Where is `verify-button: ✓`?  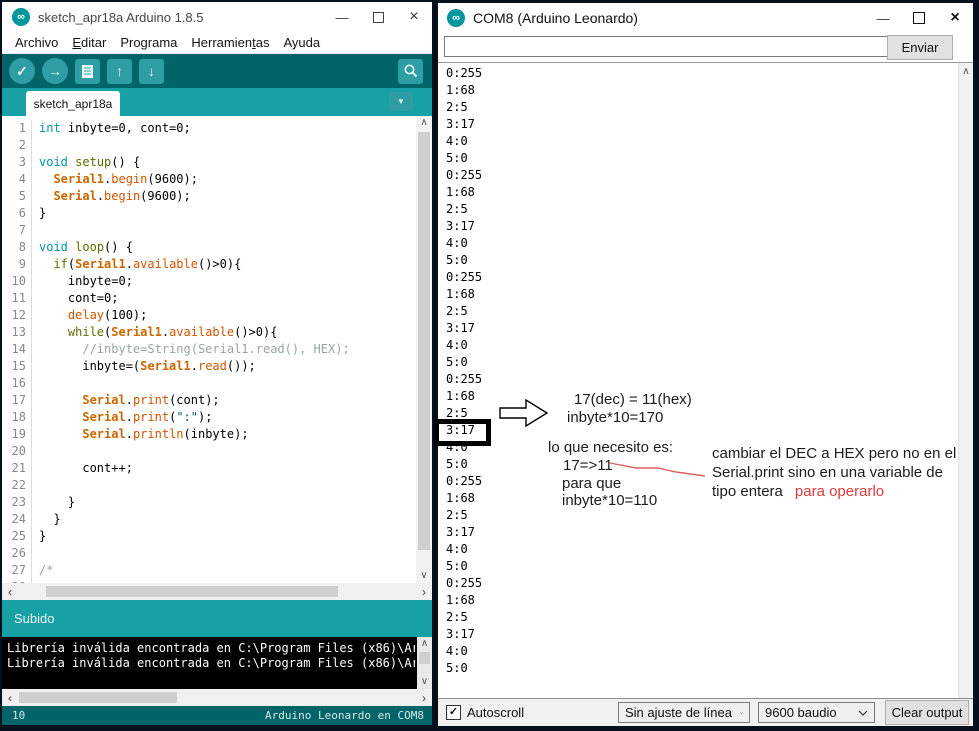 verify-button: ✓ is located at coordinates (22, 71).